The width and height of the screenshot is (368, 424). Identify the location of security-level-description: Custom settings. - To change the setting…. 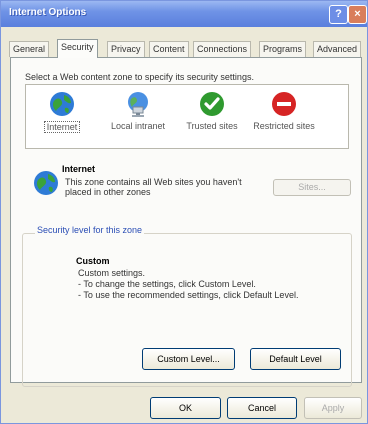
(188, 284).